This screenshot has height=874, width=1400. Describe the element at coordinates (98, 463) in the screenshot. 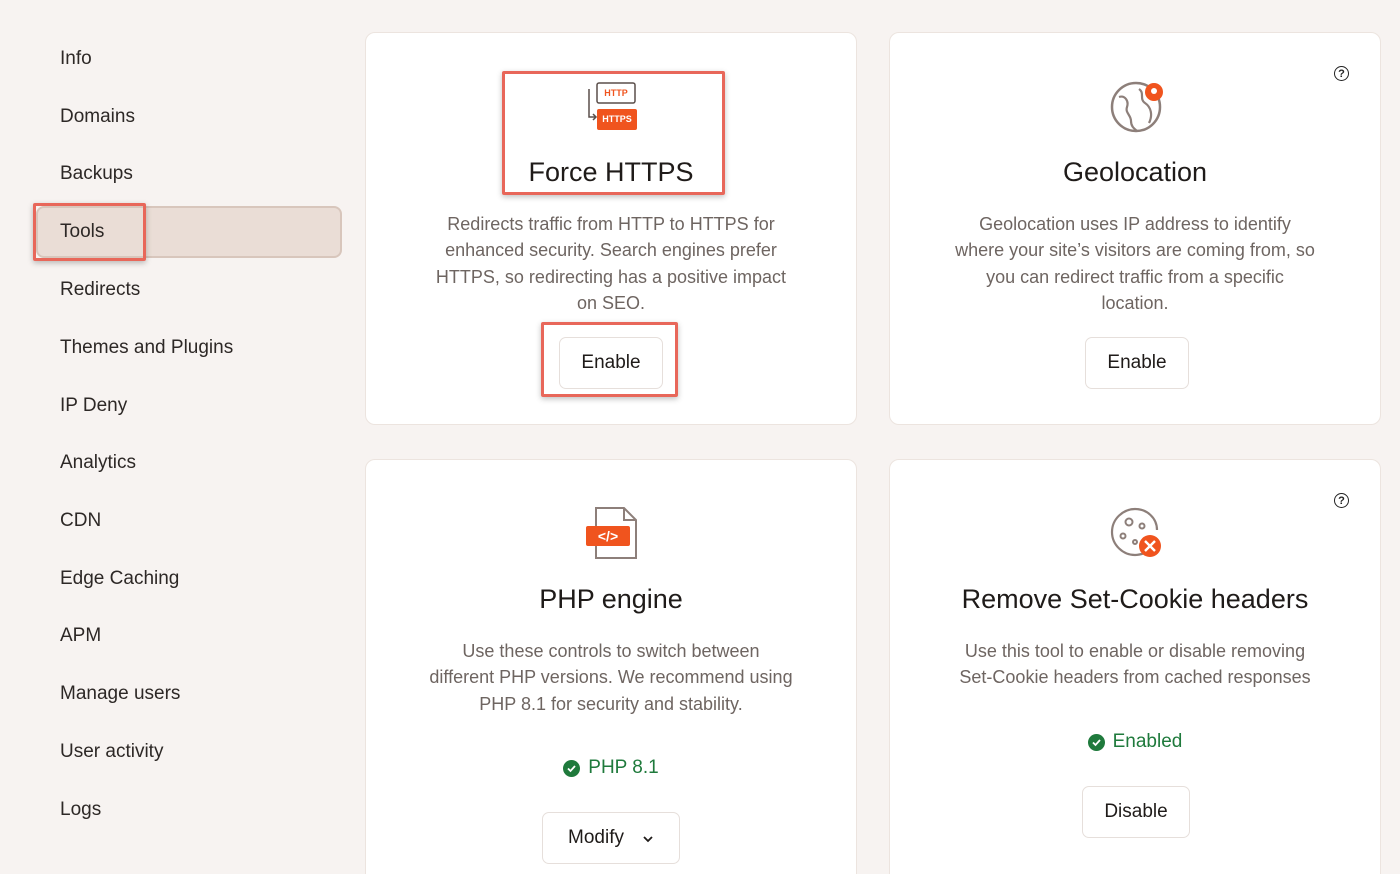

I see `sidebar-item-analytics: Analytics` at that location.